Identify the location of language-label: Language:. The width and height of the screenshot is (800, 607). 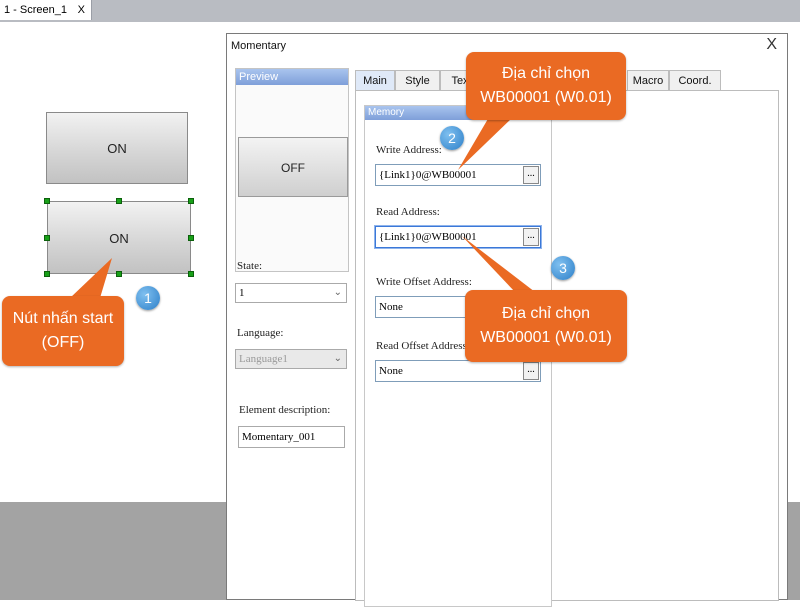
(260, 333).